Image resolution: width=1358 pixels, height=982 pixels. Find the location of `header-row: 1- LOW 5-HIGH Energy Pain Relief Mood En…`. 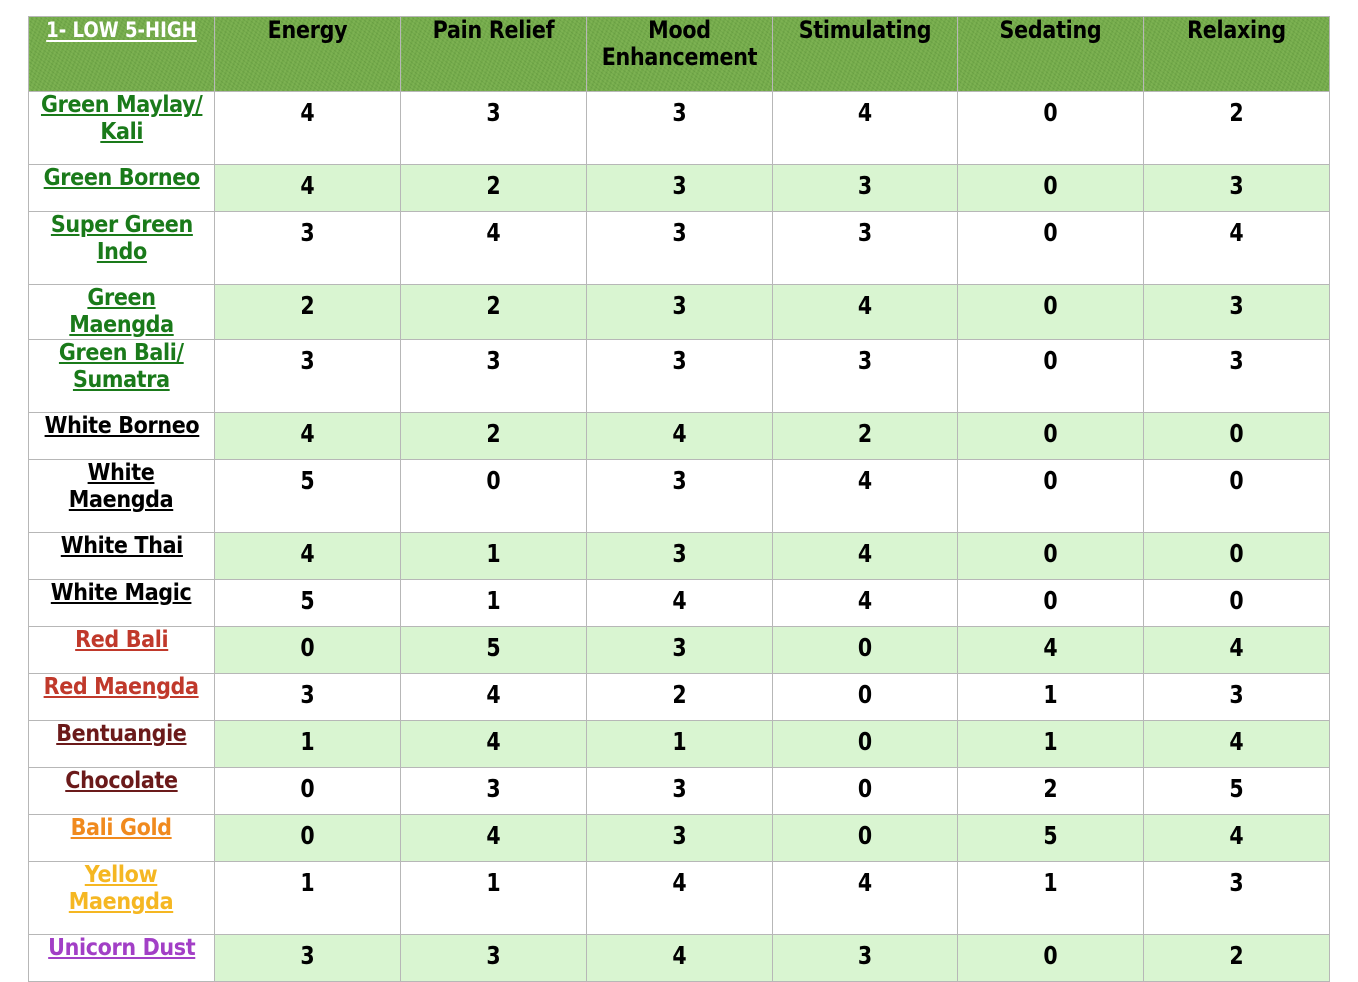

header-row: 1- LOW 5-HIGH Energy Pain Relief Mood En… is located at coordinates (679, 54).